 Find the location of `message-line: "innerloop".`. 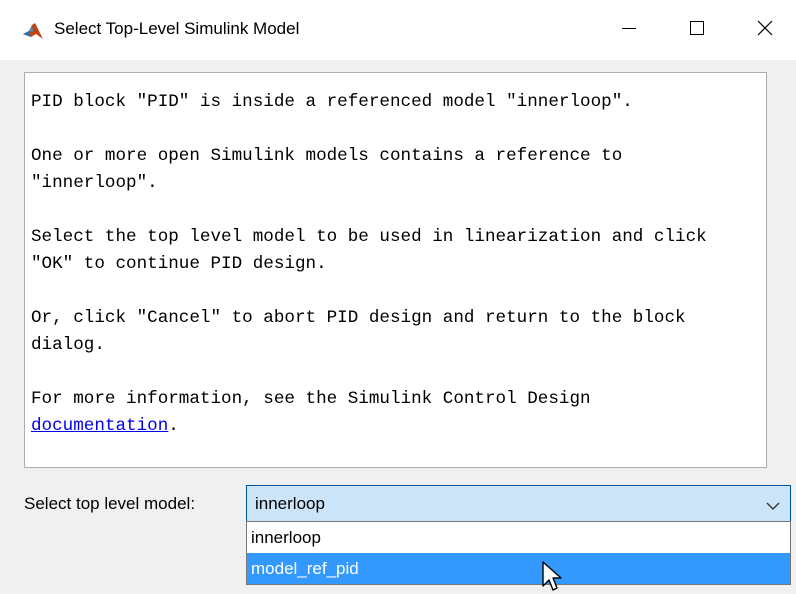

message-line: "innerloop". is located at coordinates (94, 183).